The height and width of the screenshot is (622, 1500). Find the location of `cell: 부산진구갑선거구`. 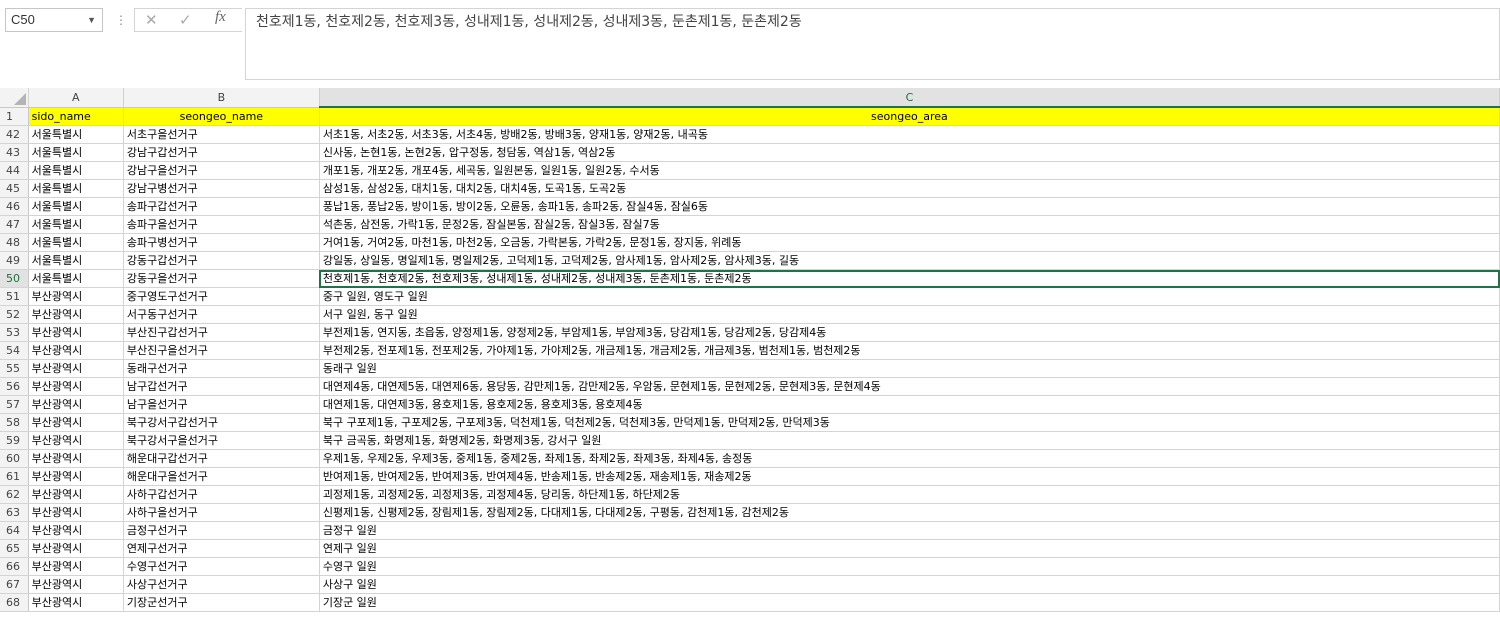

cell: 부산진구갑선거구 is located at coordinates (221, 332).